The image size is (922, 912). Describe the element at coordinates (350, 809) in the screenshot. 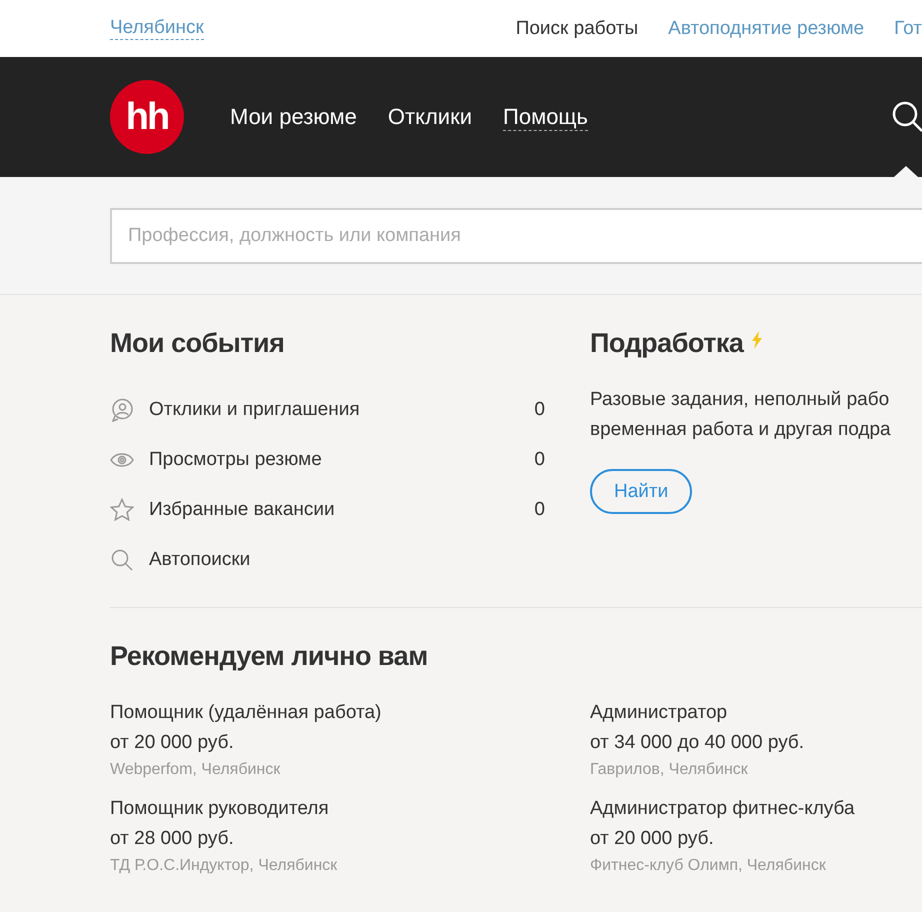

I see `vacancy-title: Помощник руководителя` at that location.